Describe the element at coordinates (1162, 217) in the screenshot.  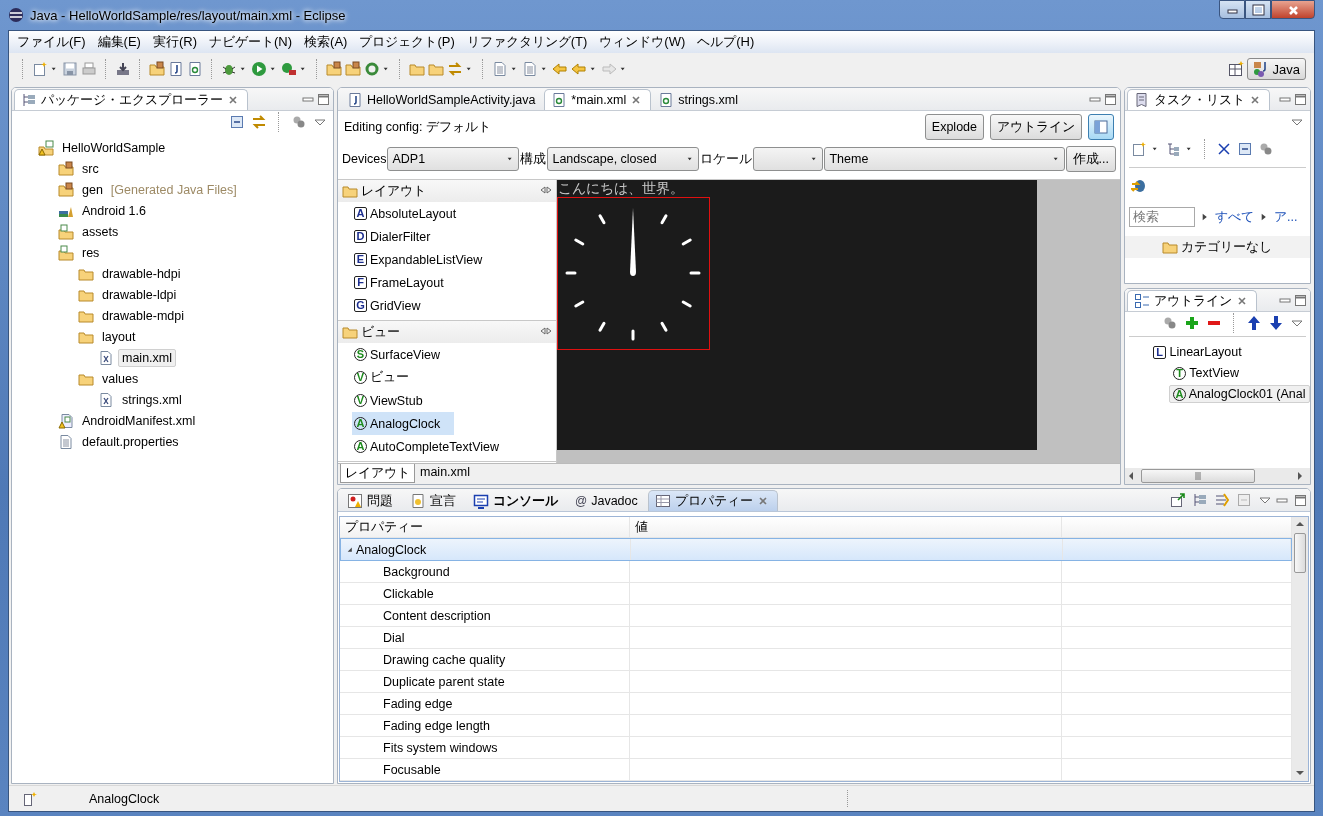
I see `search-field: 検索` at that location.